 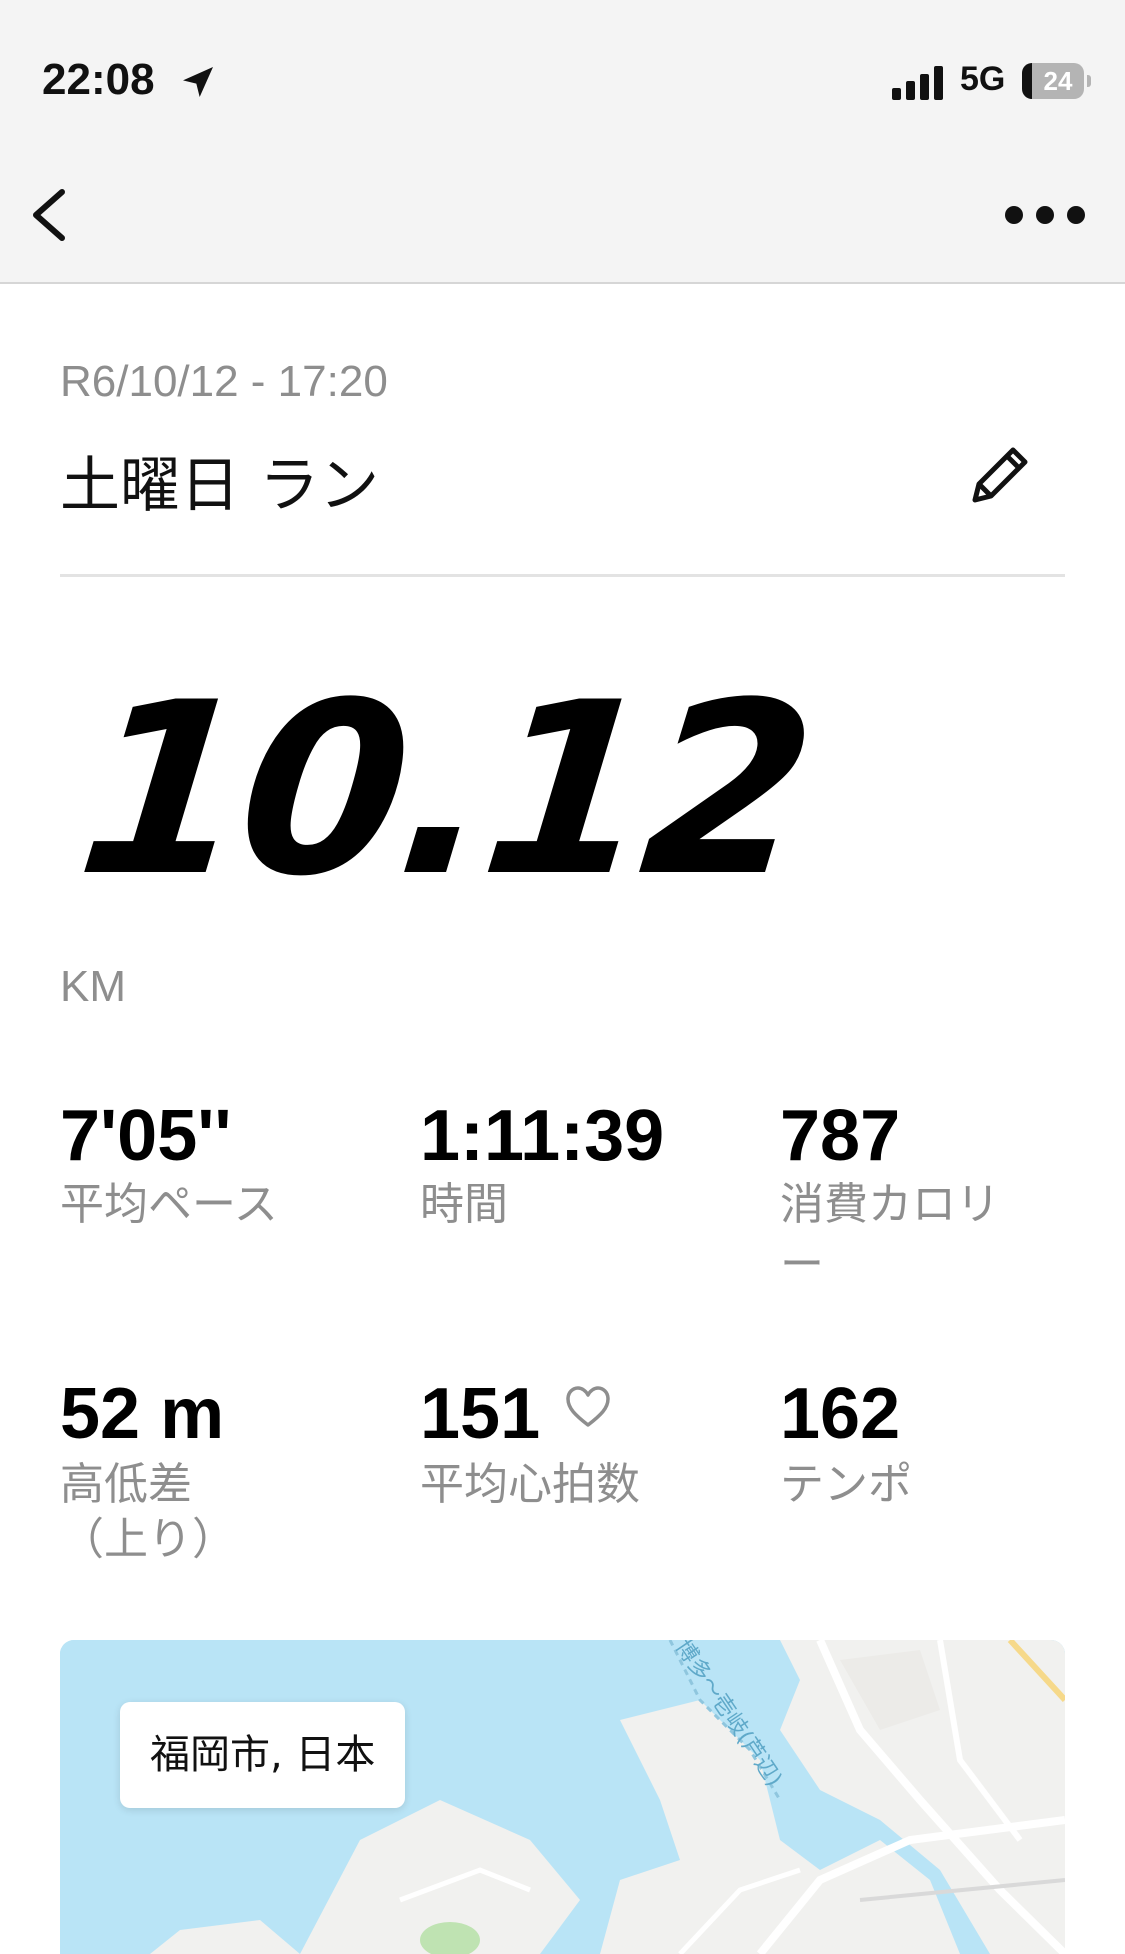 What do you see at coordinates (220, 486) in the screenshot?
I see `activity-title: 土曜日 ラン` at bounding box center [220, 486].